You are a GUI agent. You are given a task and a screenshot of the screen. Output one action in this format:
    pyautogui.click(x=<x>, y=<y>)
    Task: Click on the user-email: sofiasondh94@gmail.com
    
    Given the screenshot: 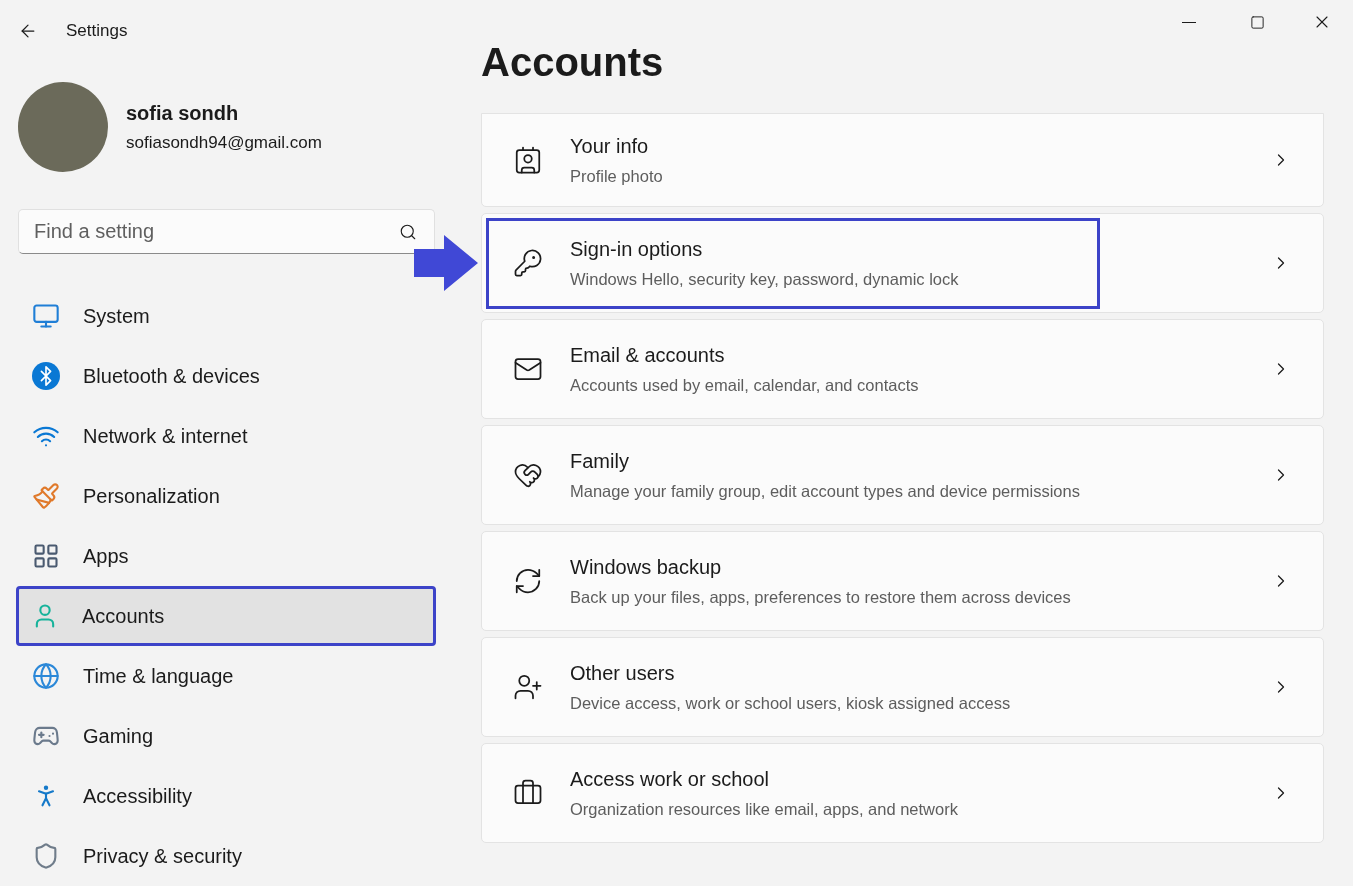 What is the action you would take?
    pyautogui.click(x=224, y=143)
    